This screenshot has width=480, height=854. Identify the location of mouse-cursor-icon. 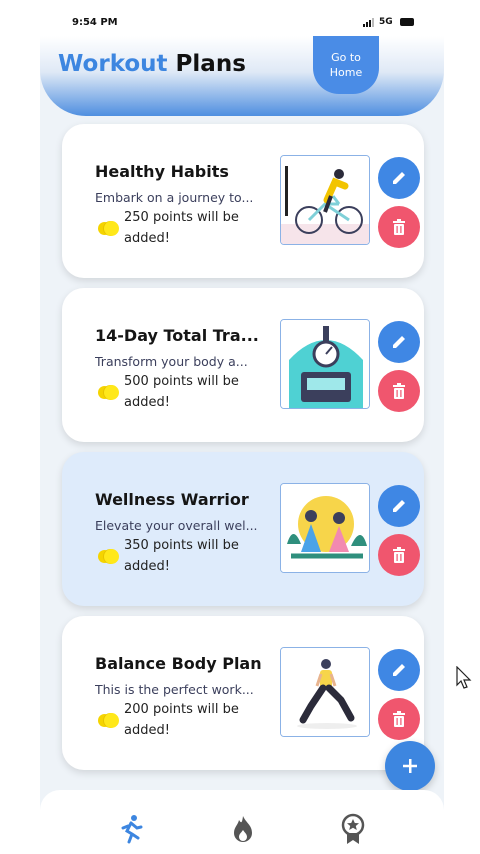
(464, 677).